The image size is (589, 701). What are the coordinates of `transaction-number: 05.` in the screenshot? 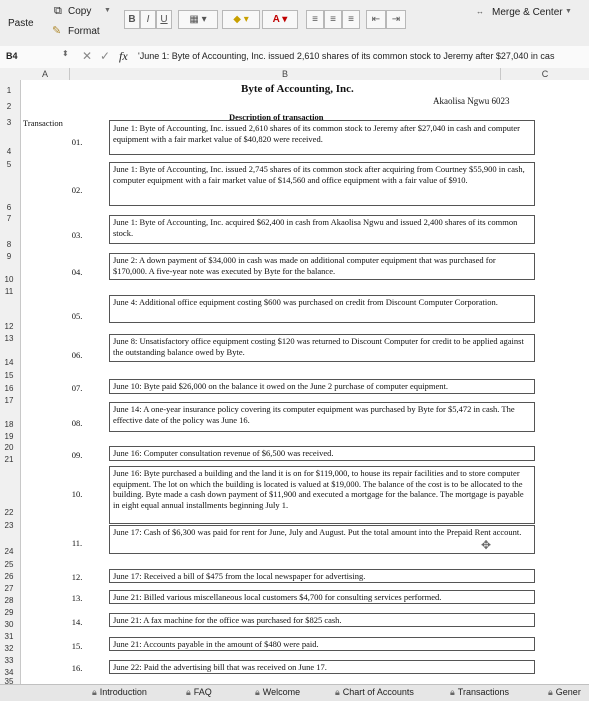 It's located at (77, 316).